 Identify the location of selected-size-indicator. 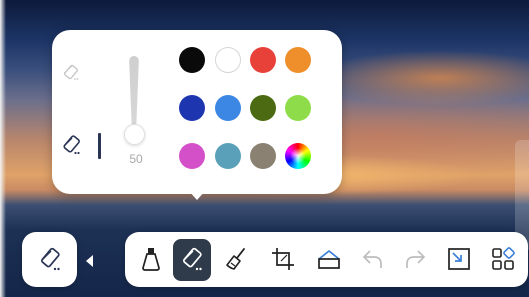
(99, 146).